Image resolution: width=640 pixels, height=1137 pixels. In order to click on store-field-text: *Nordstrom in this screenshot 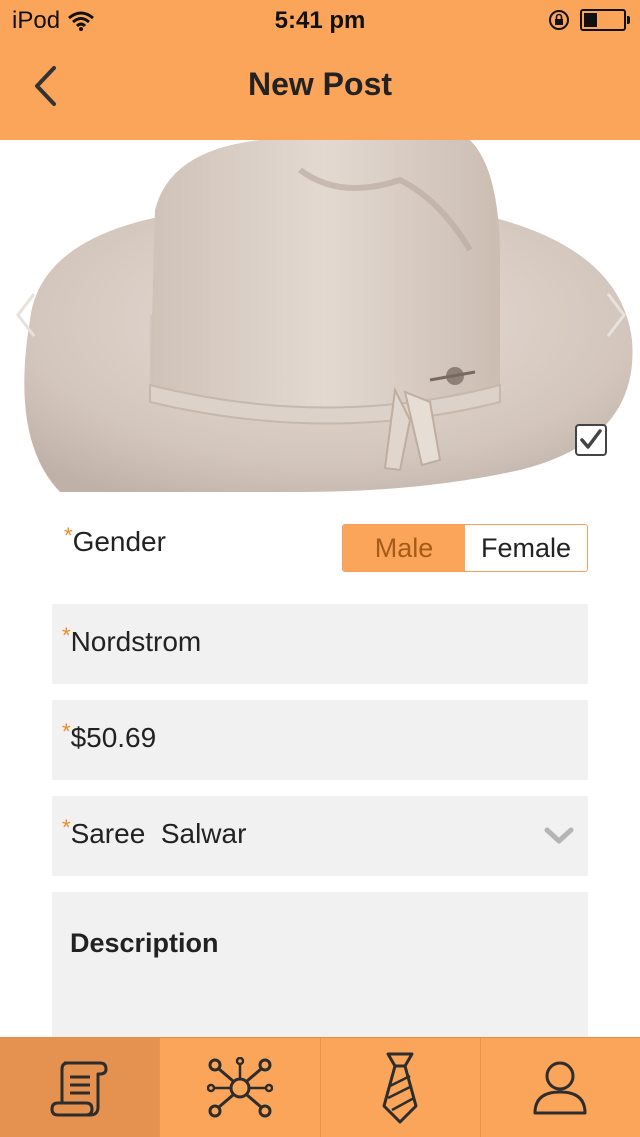, I will do `click(132, 640)`.